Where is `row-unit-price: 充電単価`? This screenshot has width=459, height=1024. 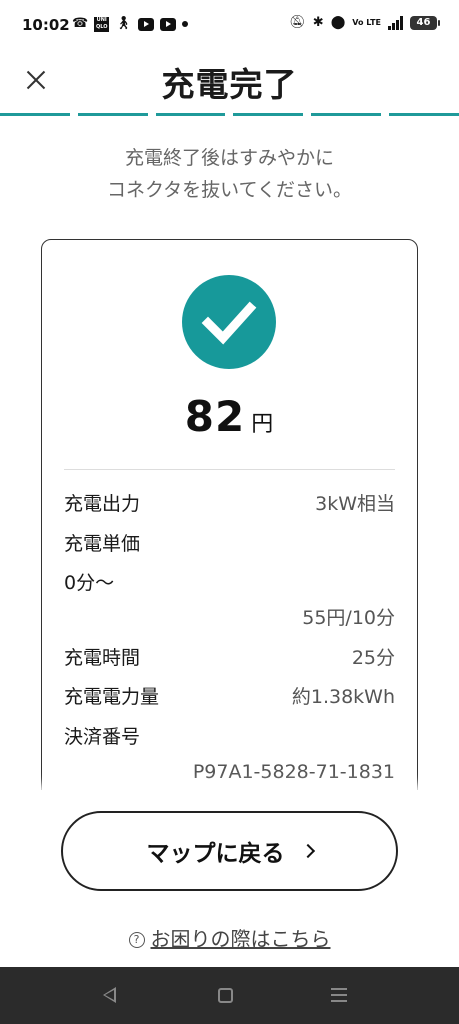
row-unit-price: 充電単価 is located at coordinates (229, 544).